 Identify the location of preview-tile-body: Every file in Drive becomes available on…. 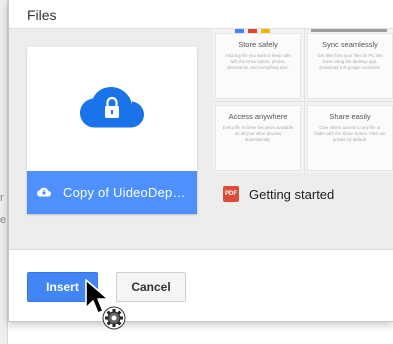
(258, 133).